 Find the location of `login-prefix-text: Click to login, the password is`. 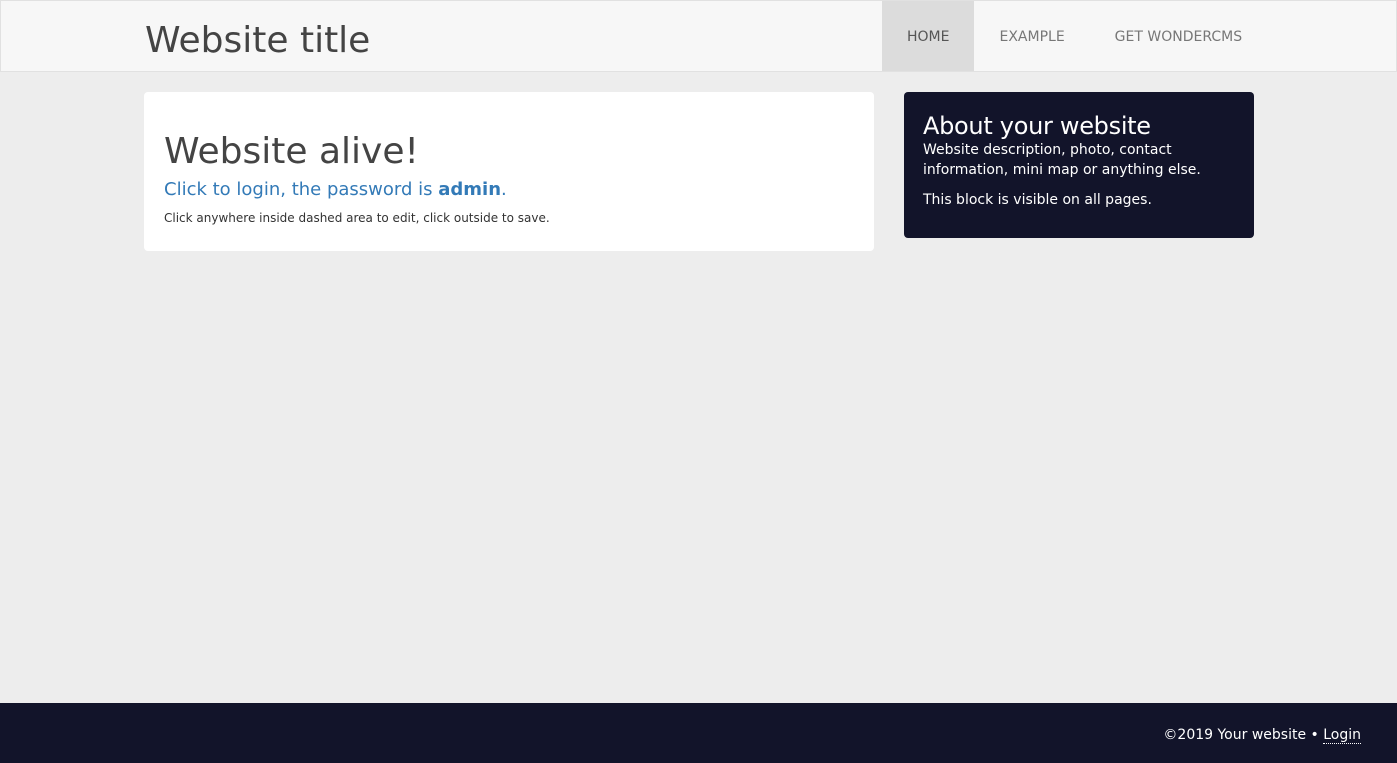

login-prefix-text: Click to login, the password is is located at coordinates (301, 189).